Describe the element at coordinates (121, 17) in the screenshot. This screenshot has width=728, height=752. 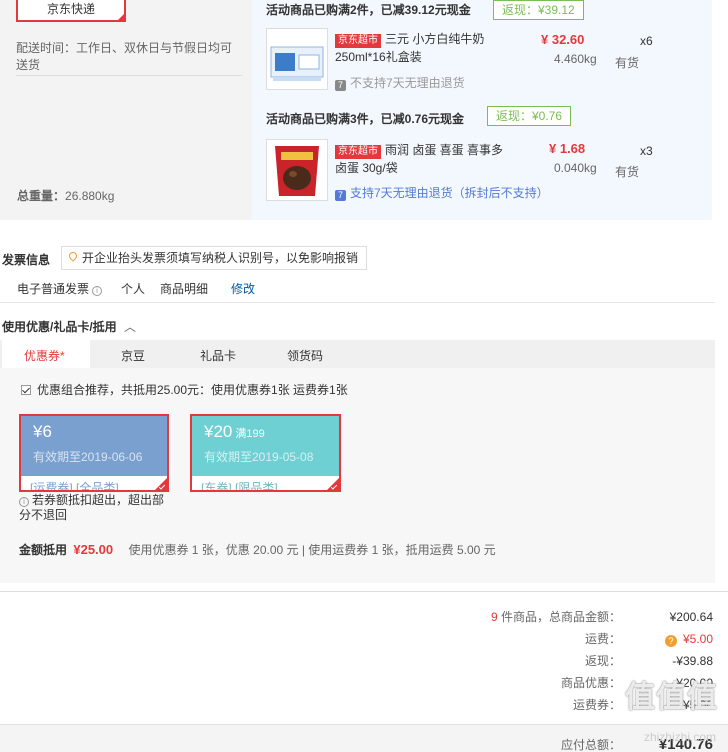
I see `selected-corner-icon` at that location.